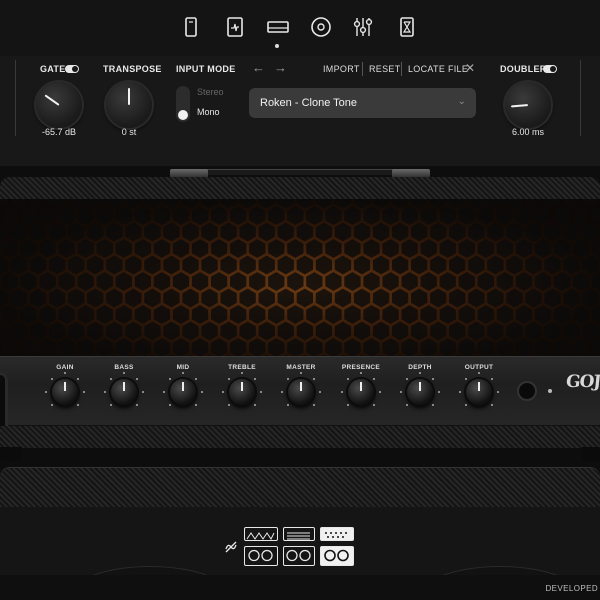 This screenshot has width=600, height=600. What do you see at coordinates (72, 69) in the screenshot?
I see `gate-toggle` at bounding box center [72, 69].